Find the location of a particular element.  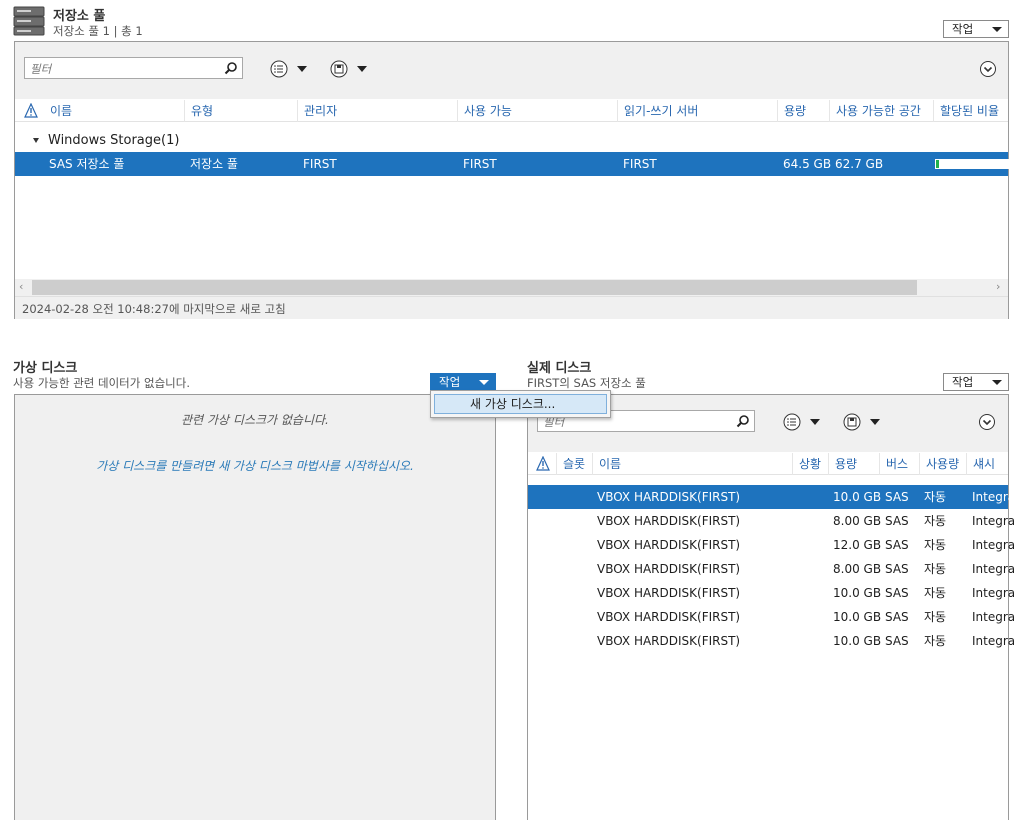

storage-pool-icon is located at coordinates (29, 21).